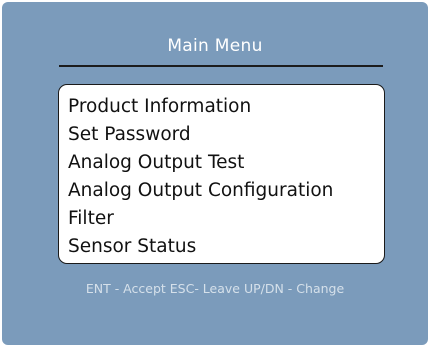 The height and width of the screenshot is (347, 430). What do you see at coordinates (226, 219) in the screenshot?
I see `menu-item-filter: Filter` at bounding box center [226, 219].